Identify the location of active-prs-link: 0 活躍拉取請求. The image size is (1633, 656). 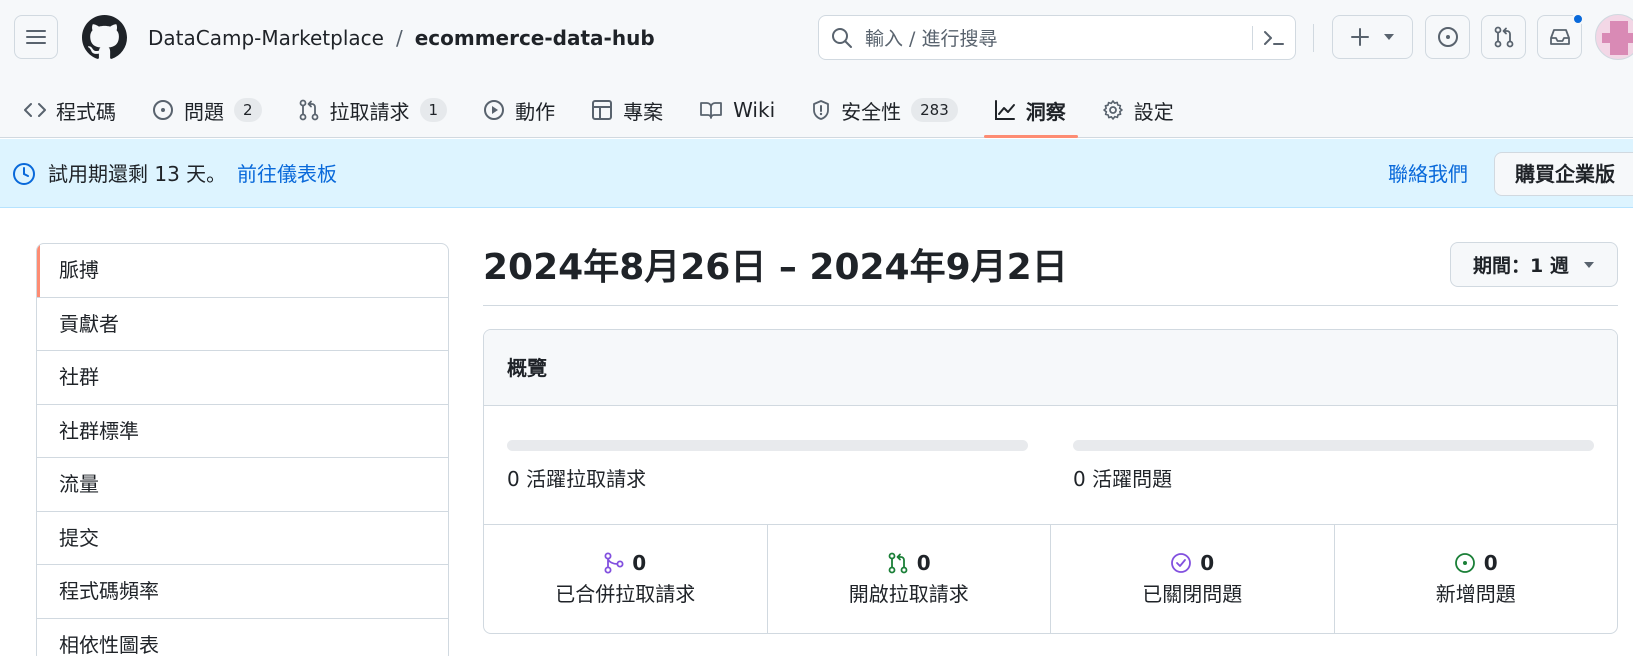
(576, 479).